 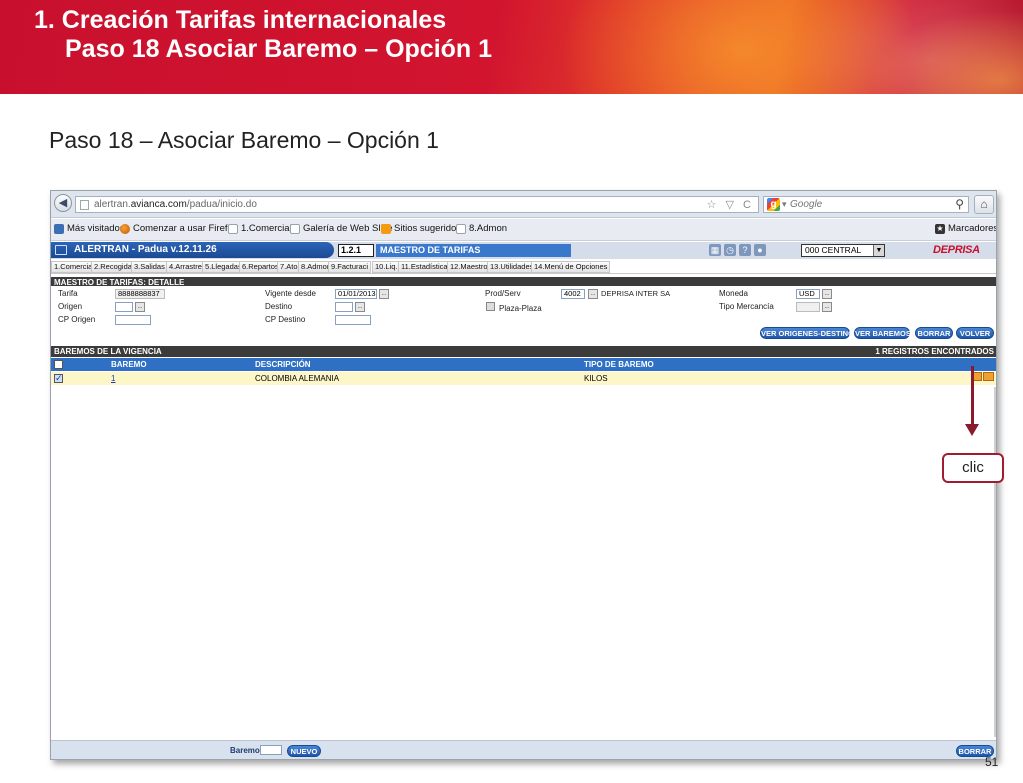 What do you see at coordinates (988, 376) in the screenshot?
I see `info-icon` at bounding box center [988, 376].